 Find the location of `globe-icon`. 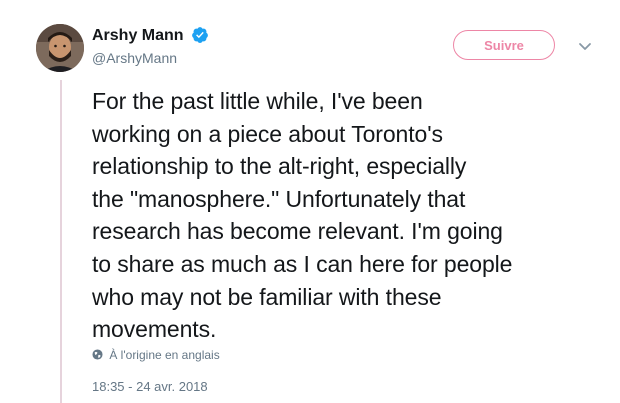

globe-icon is located at coordinates (97, 354).